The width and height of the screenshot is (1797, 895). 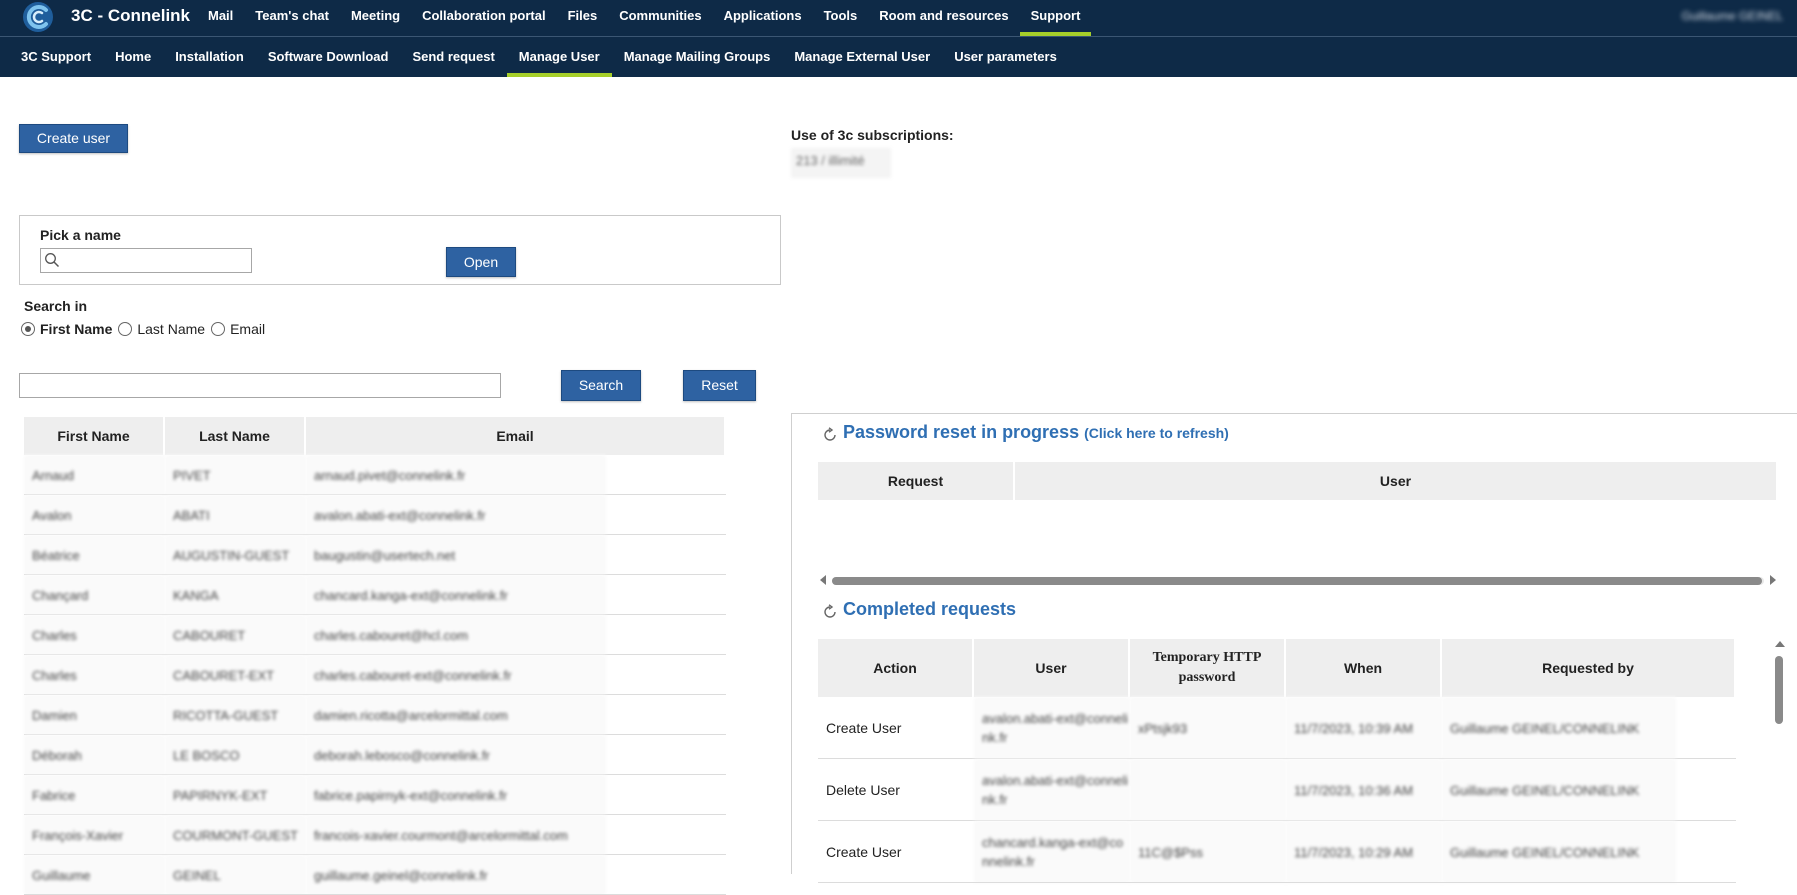 What do you see at coordinates (52, 260) in the screenshot?
I see `search-icon` at bounding box center [52, 260].